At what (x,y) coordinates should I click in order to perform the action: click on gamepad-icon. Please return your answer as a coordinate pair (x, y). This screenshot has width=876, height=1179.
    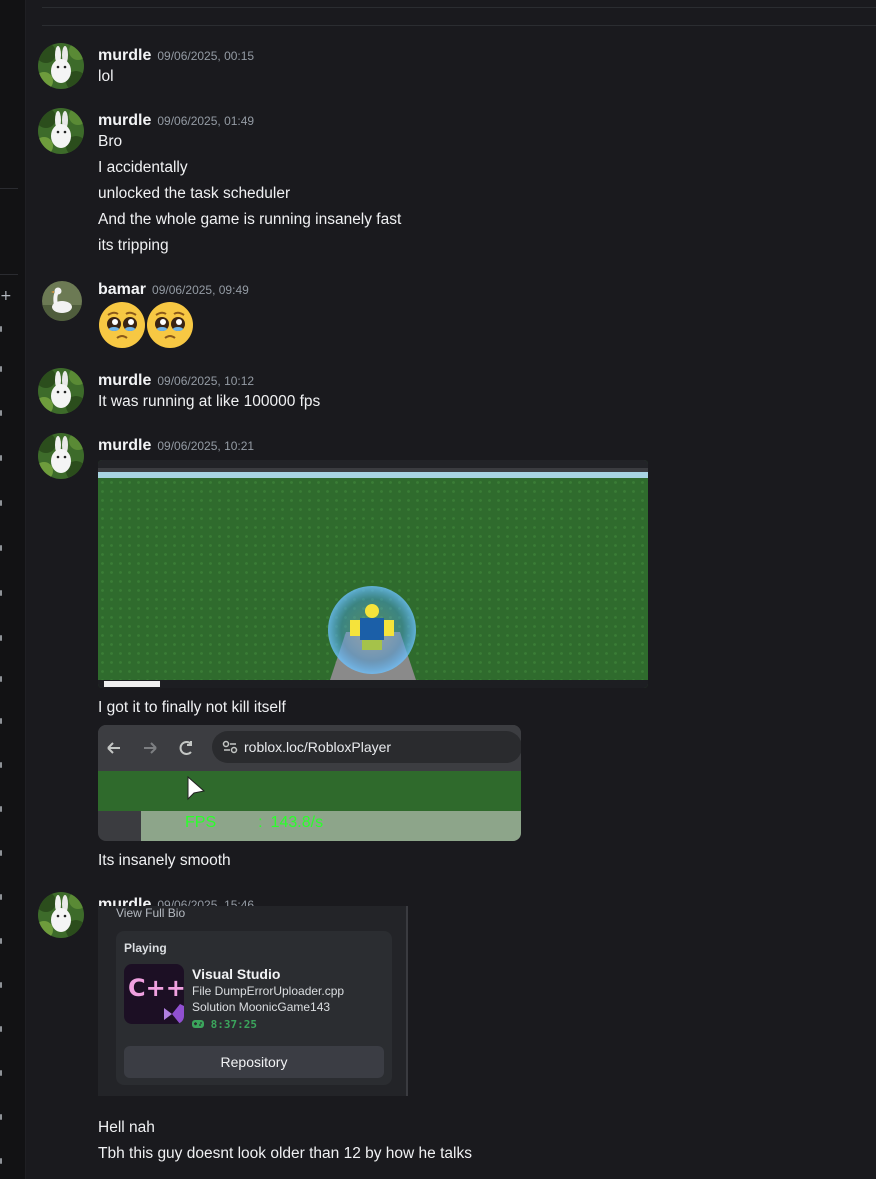
    Looking at the image, I should click on (198, 1024).